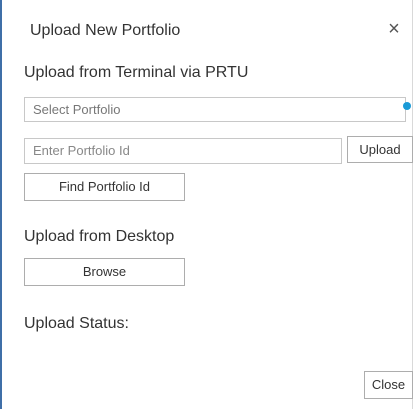 The image size is (415, 409). Describe the element at coordinates (407, 106) in the screenshot. I see `dropdown-indicator-icon` at that location.